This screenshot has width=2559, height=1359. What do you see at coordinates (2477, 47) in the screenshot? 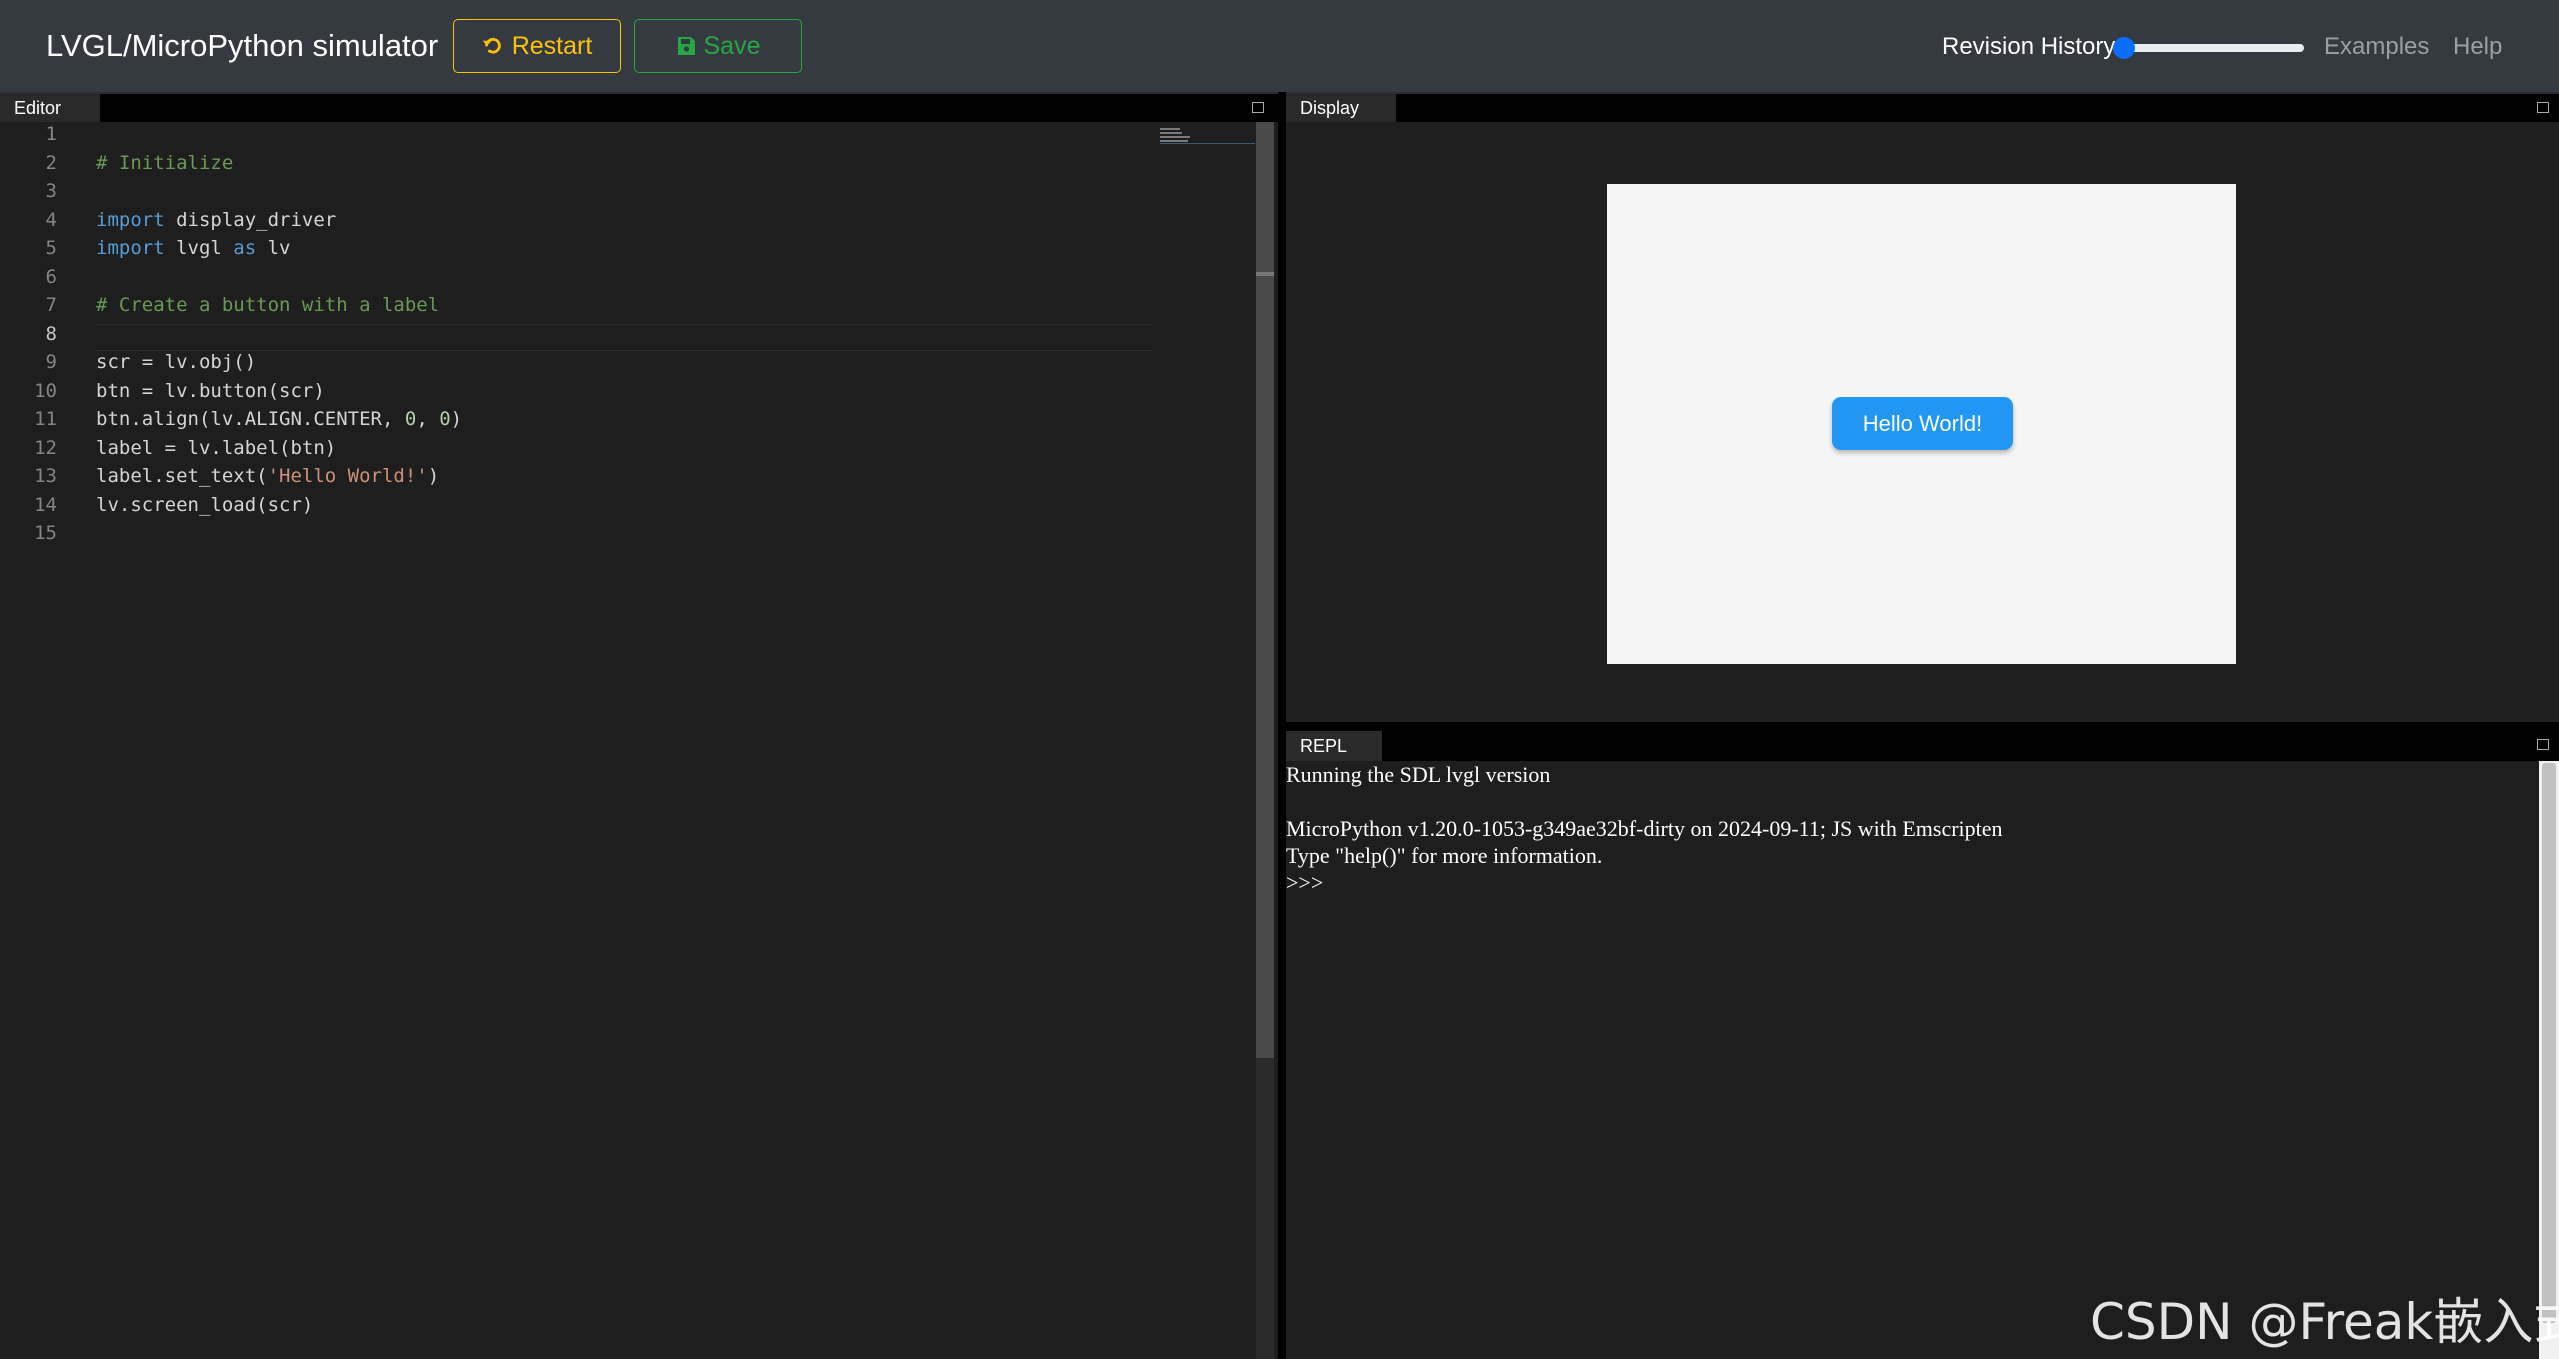
I see `help-link: Help` at bounding box center [2477, 47].